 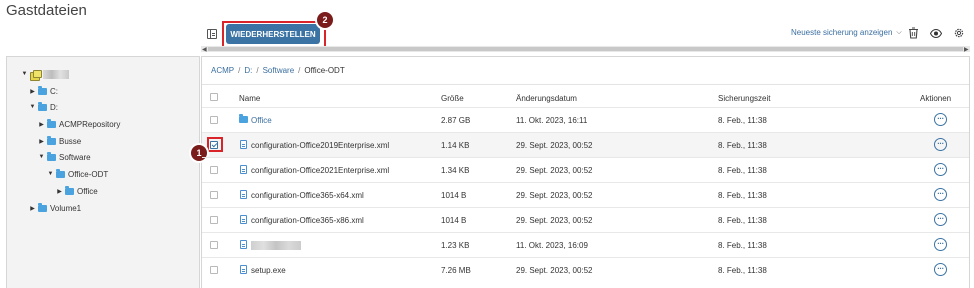 What do you see at coordinates (585, 84) in the screenshot?
I see `divider` at bounding box center [585, 84].